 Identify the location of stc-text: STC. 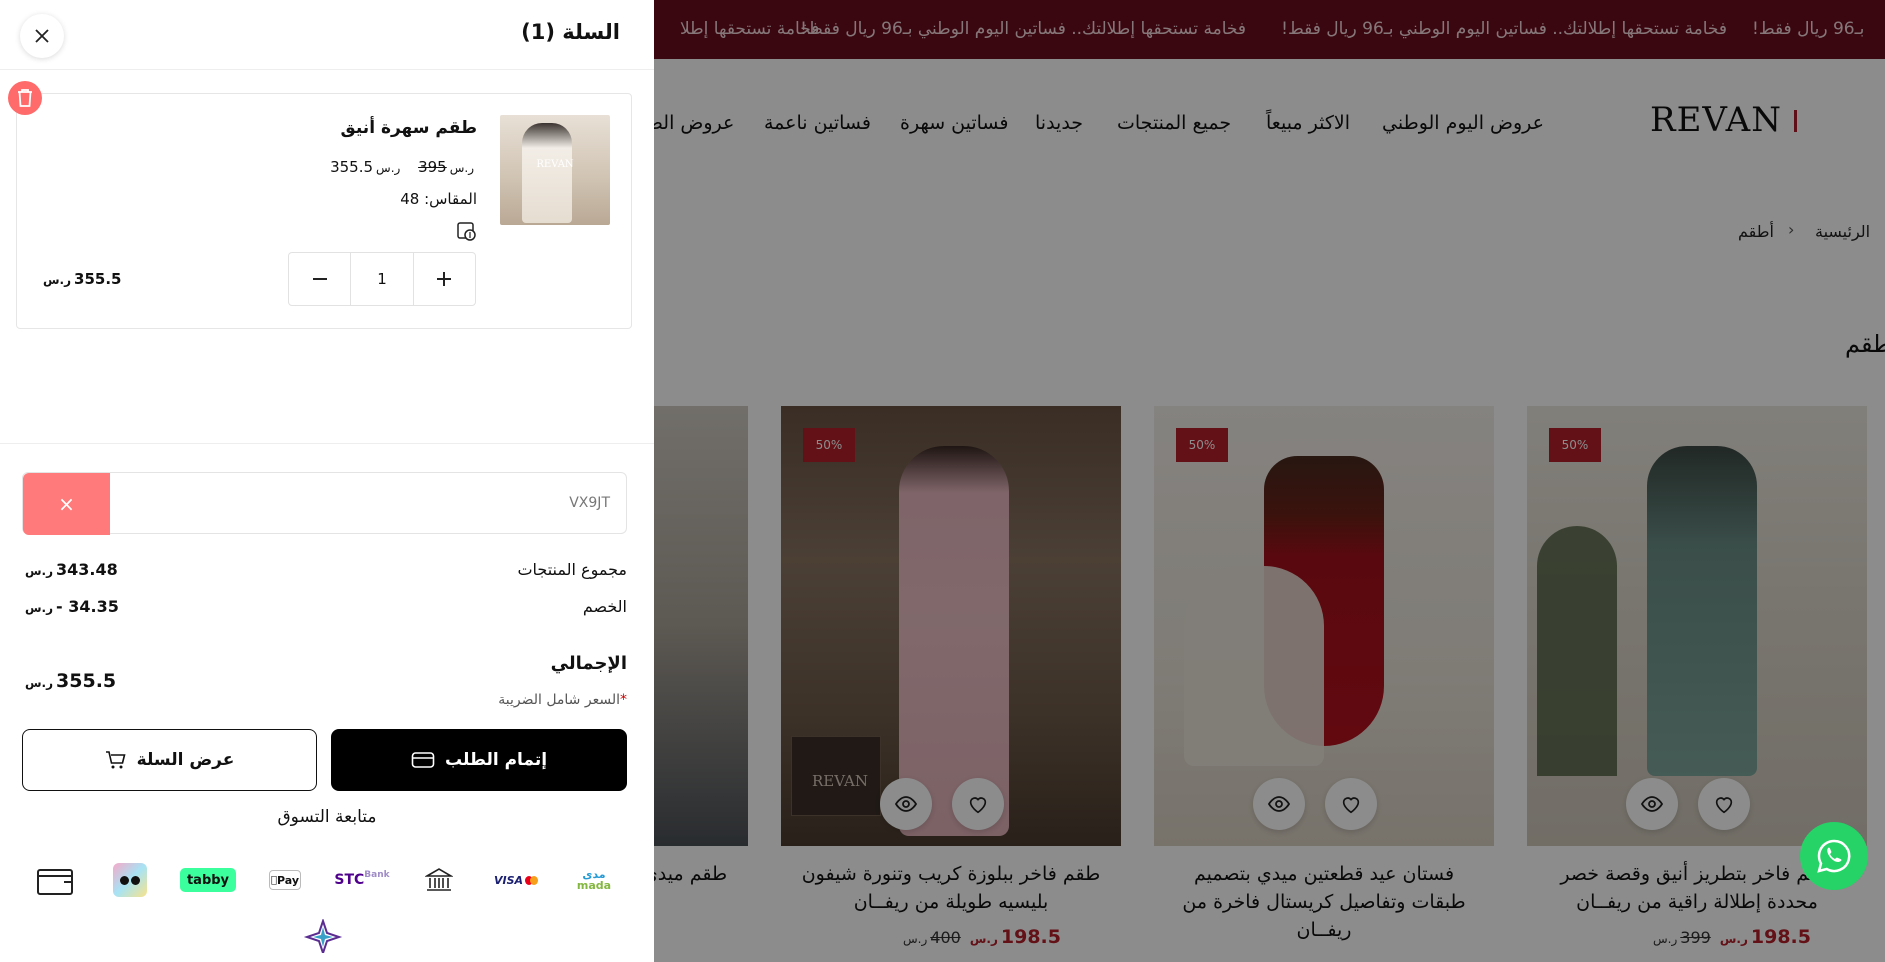
(349, 880).